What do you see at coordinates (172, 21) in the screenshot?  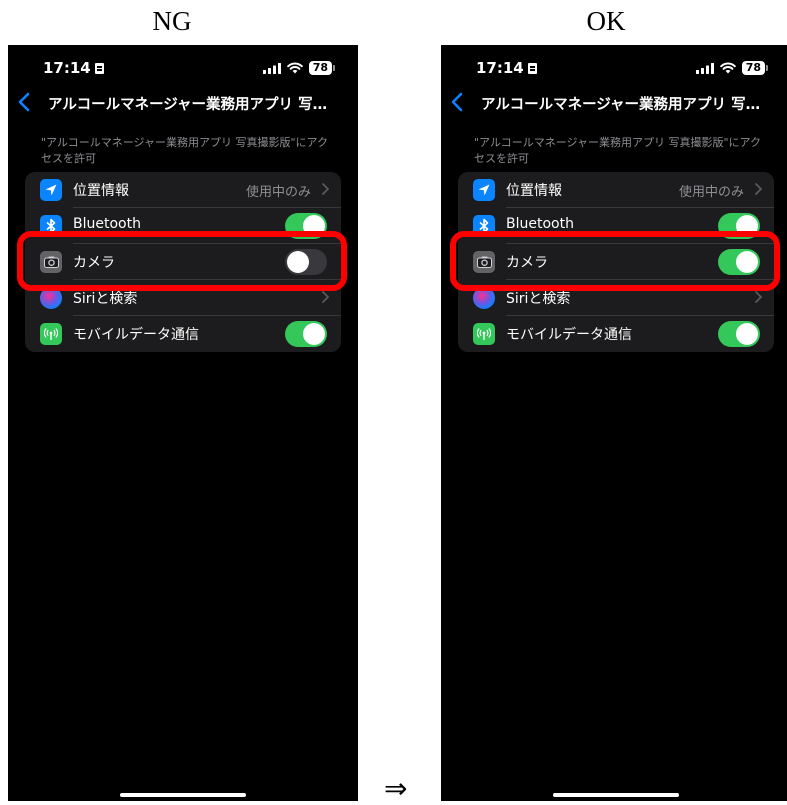 I see `ng-label: NG` at bounding box center [172, 21].